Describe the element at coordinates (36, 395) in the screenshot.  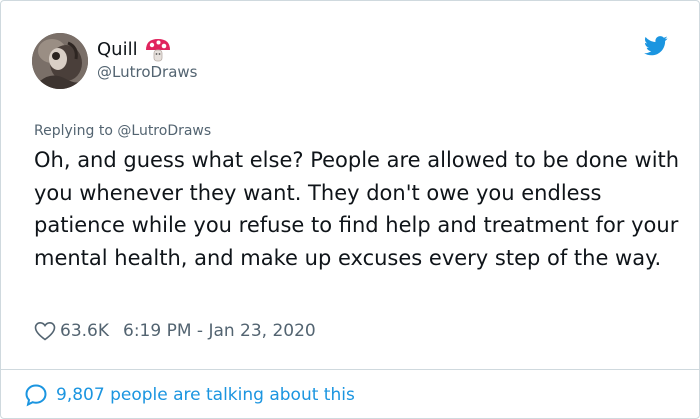
I see `speech-bubble-icon` at that location.